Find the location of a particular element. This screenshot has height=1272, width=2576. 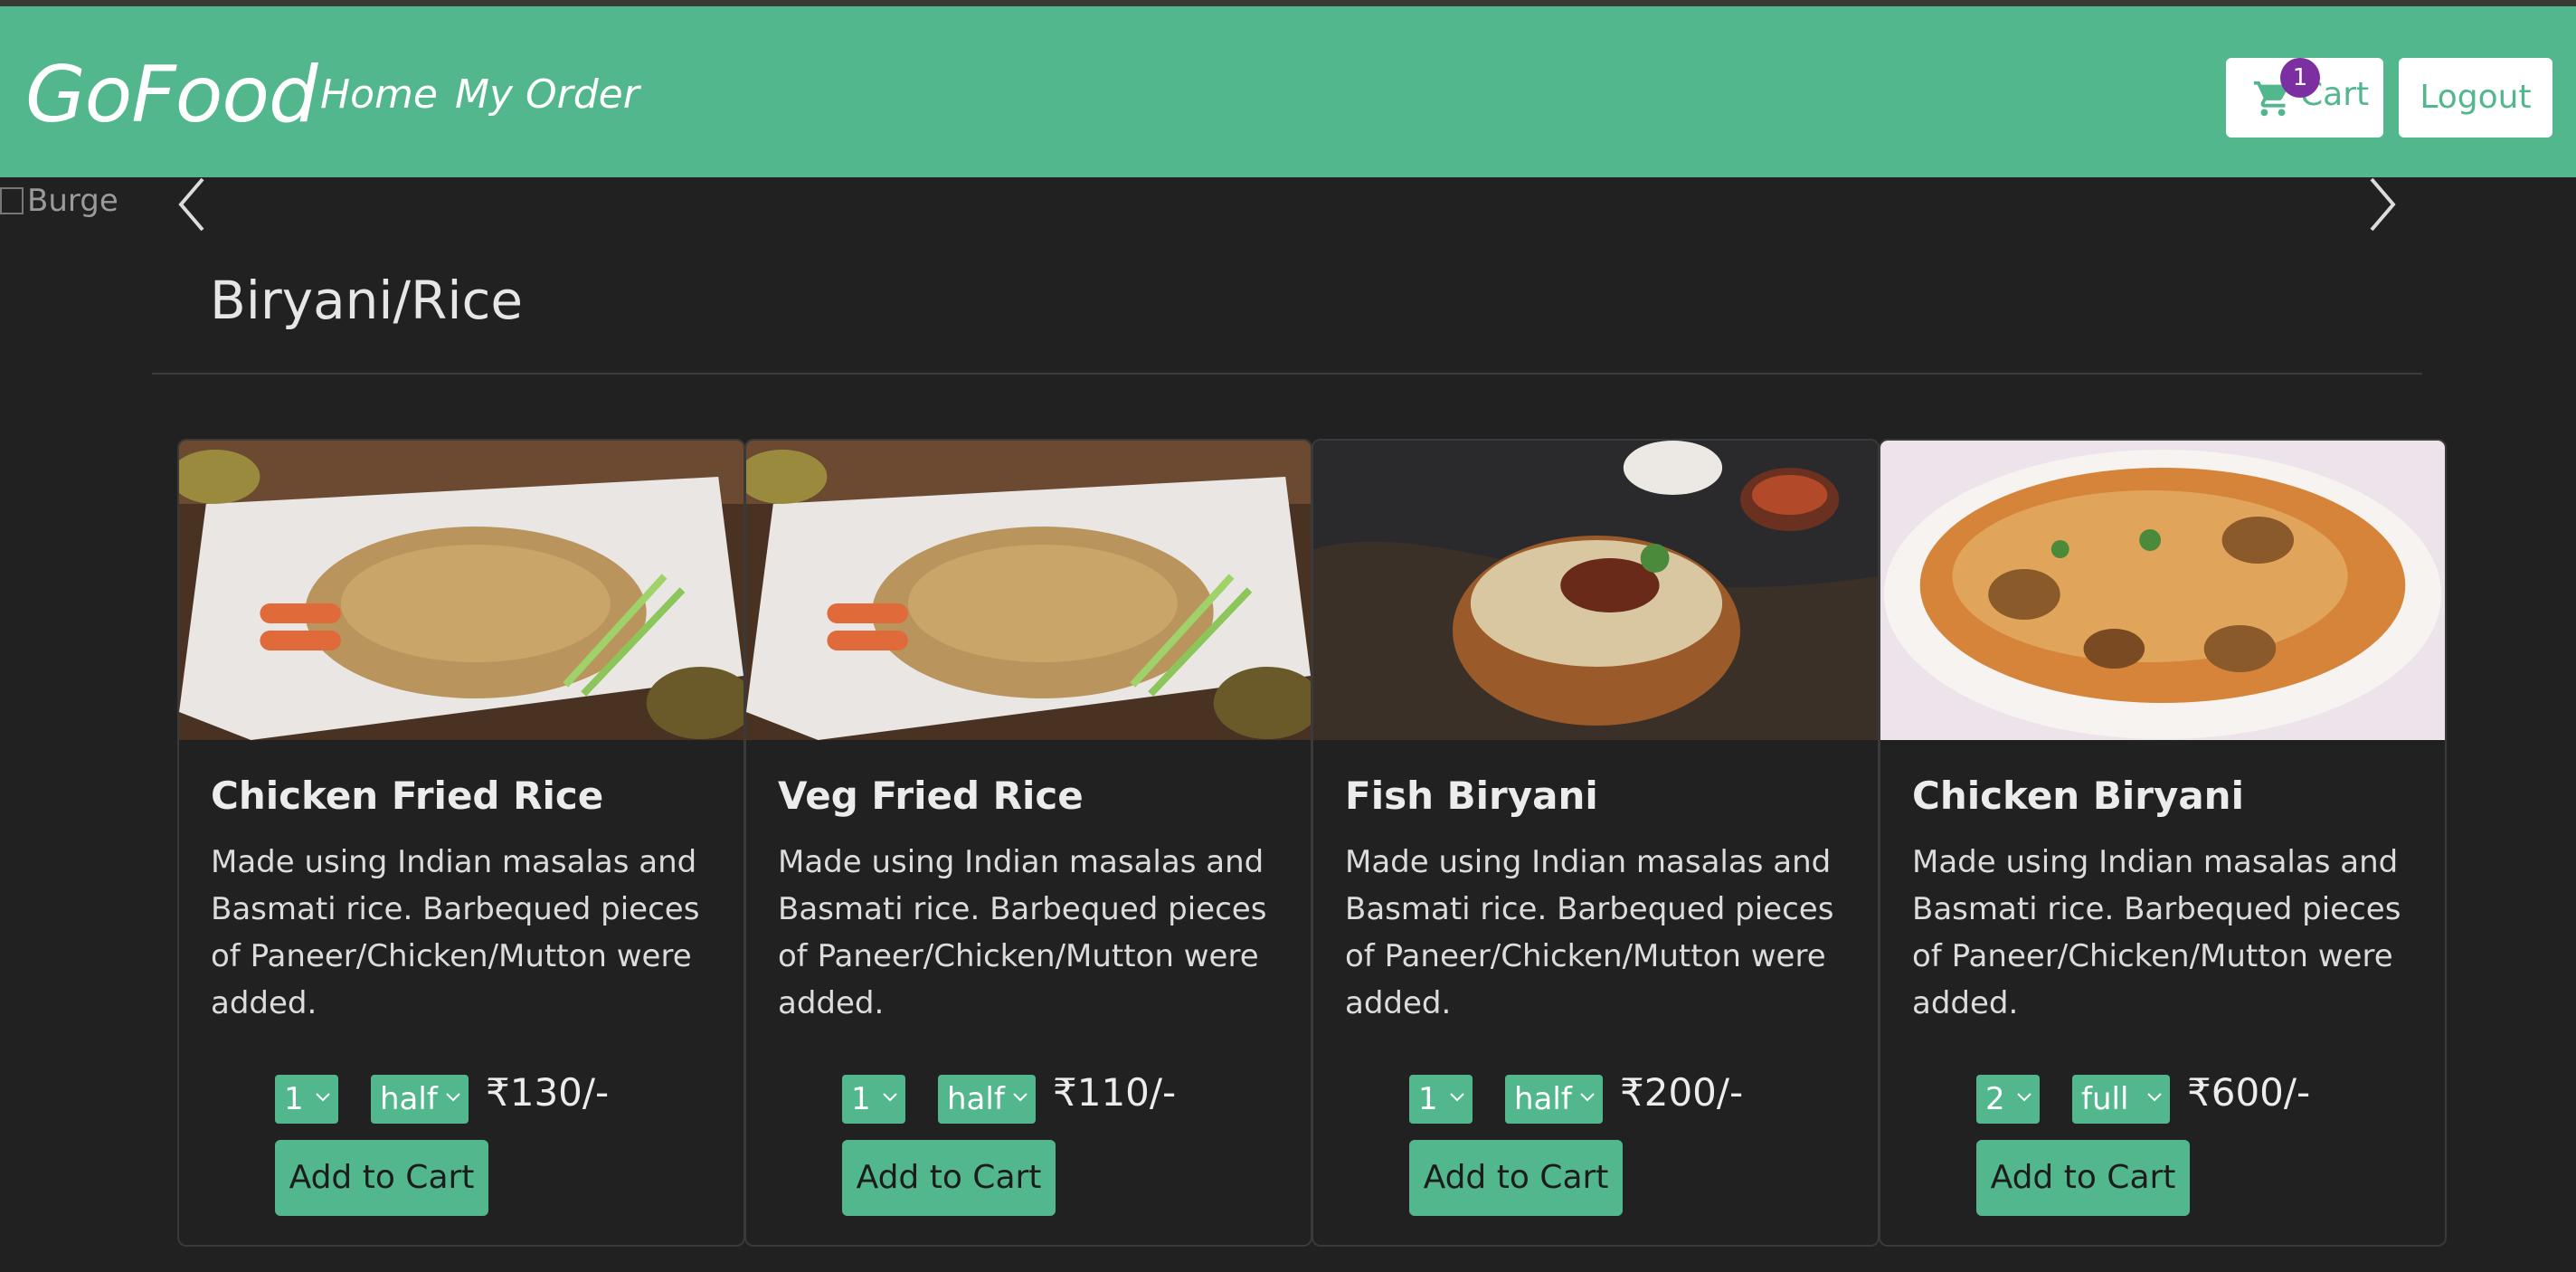

food-name: Fish Biryani is located at coordinates (1471, 796).